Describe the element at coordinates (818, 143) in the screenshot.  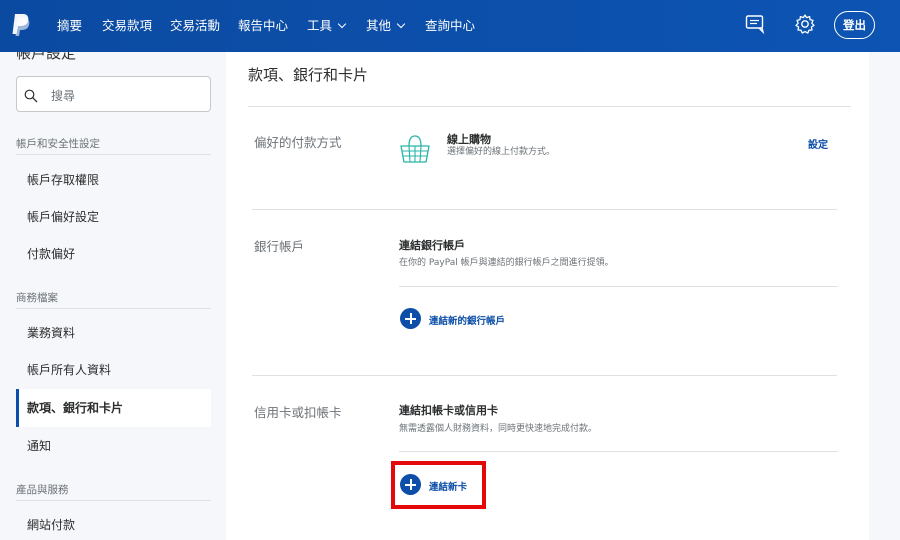
I see `set-preferred-payment-link: 設定` at that location.